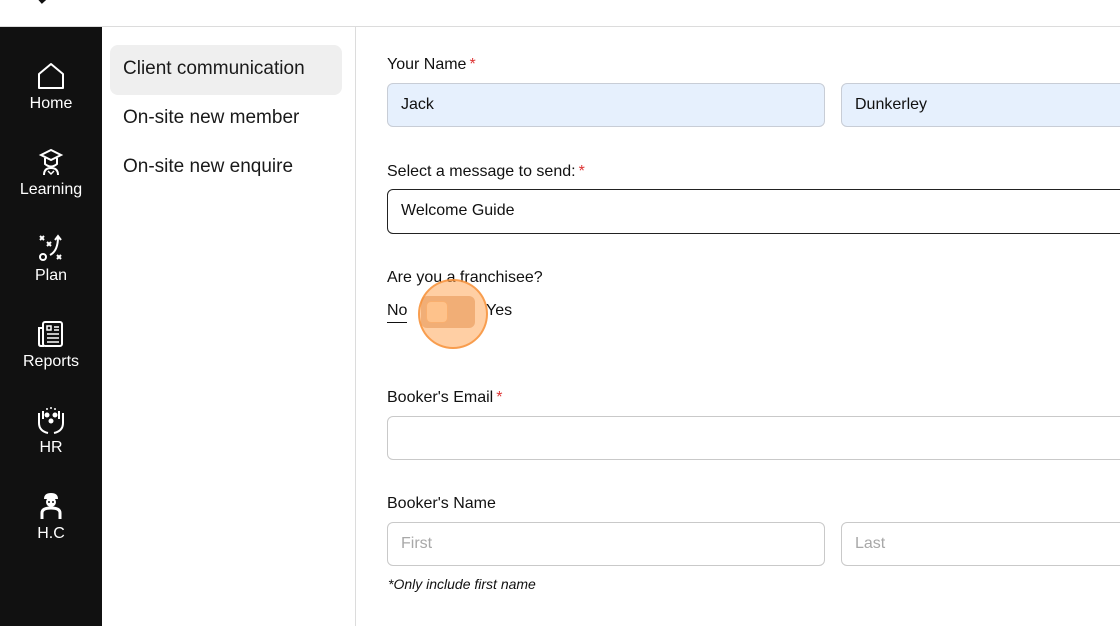 The height and width of the screenshot is (626, 1120). I want to click on booker-name-label: Booker's Name, so click(441, 503).